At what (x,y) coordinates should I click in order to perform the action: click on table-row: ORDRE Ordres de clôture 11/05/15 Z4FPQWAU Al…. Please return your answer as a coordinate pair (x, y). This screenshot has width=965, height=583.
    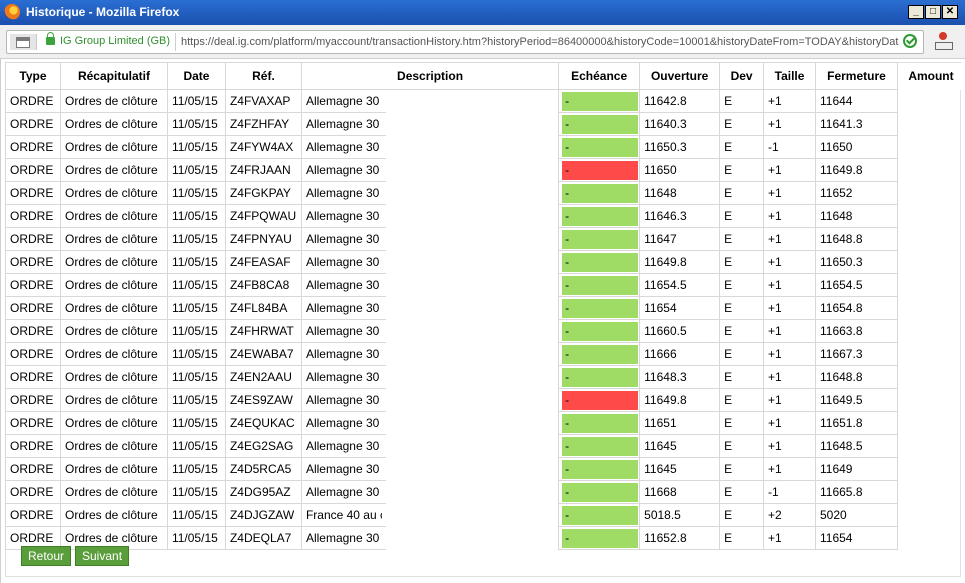
    Looking at the image, I should click on (485, 216).